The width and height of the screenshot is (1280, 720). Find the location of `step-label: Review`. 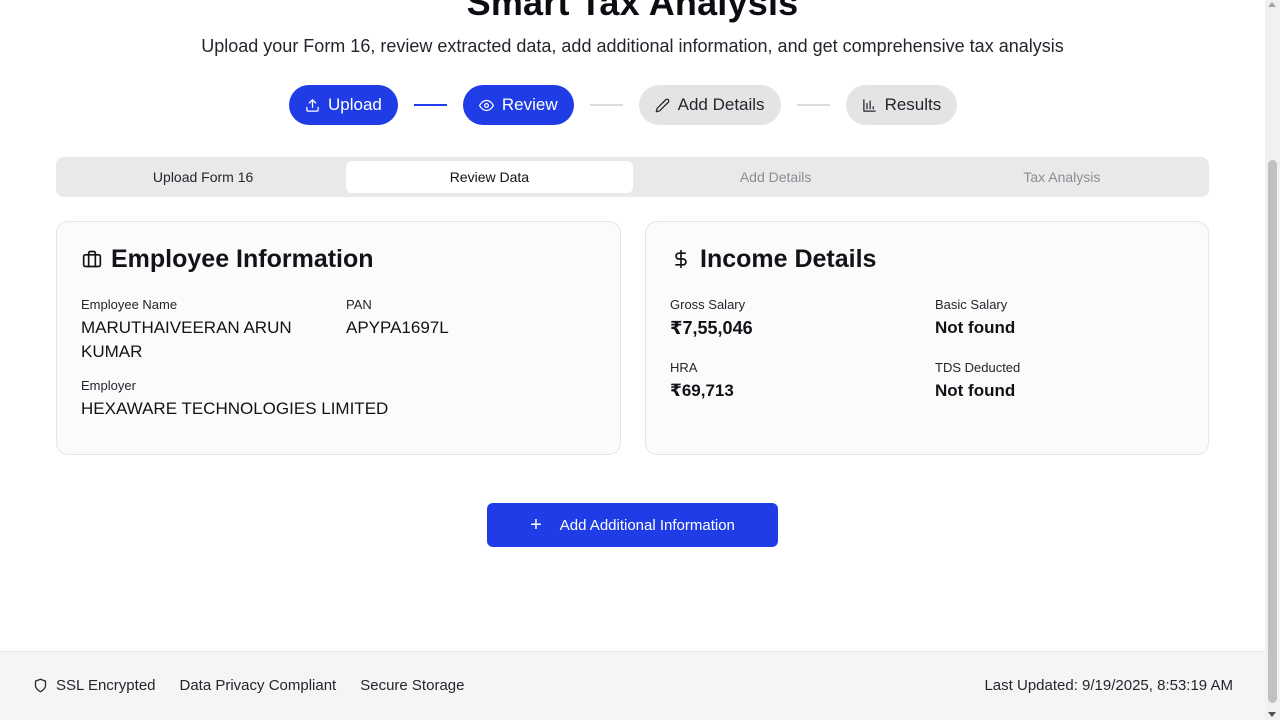

step-label: Review is located at coordinates (529, 104).